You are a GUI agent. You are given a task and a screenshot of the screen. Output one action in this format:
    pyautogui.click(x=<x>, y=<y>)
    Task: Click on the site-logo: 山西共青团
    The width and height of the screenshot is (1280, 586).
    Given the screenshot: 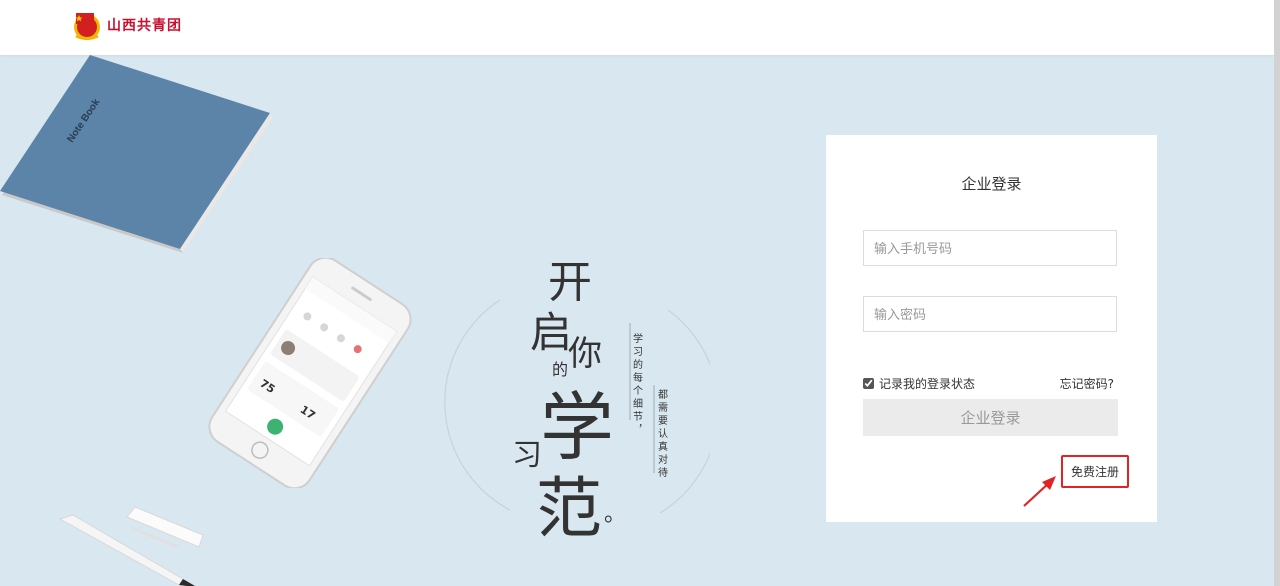 What is the action you would take?
    pyautogui.click(x=126, y=25)
    